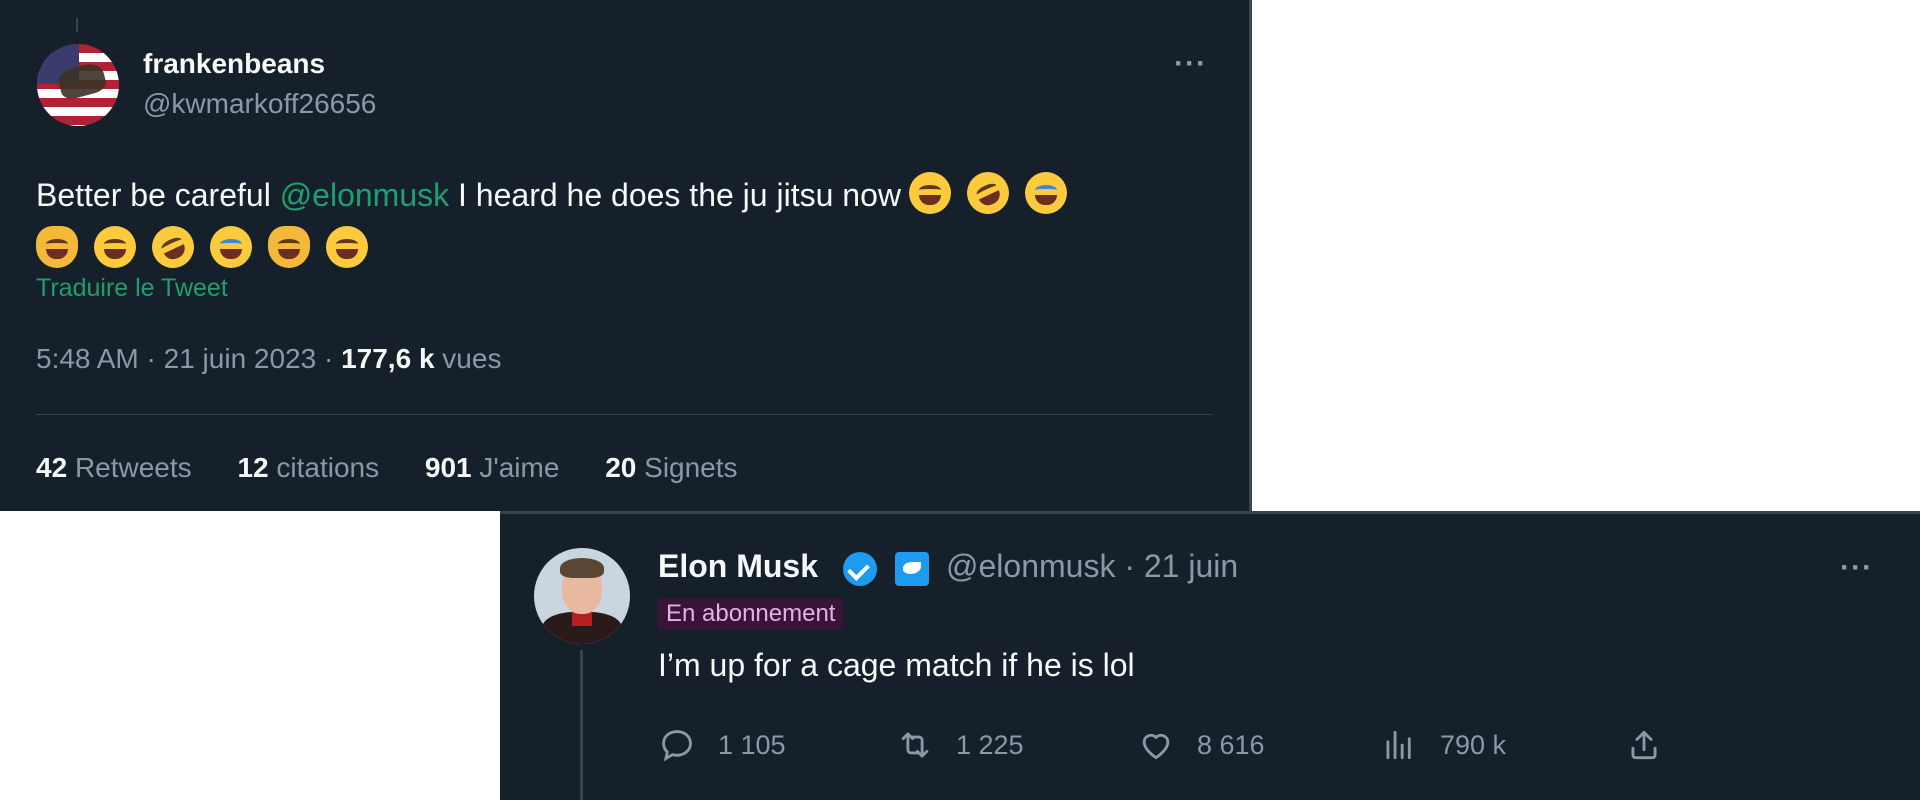  I want to click on translate-link: Traduire le Tweet, so click(132, 288).